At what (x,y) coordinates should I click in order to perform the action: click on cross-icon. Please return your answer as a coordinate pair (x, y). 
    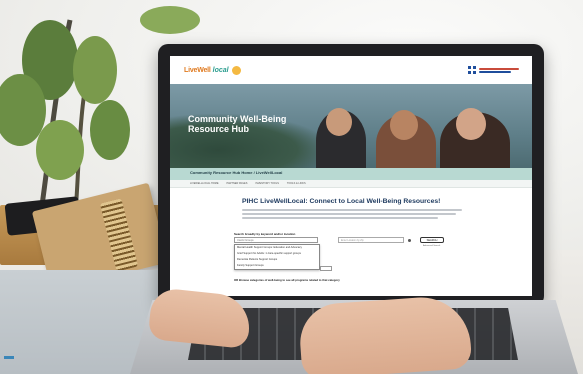
    Looking at the image, I should click on (472, 70).